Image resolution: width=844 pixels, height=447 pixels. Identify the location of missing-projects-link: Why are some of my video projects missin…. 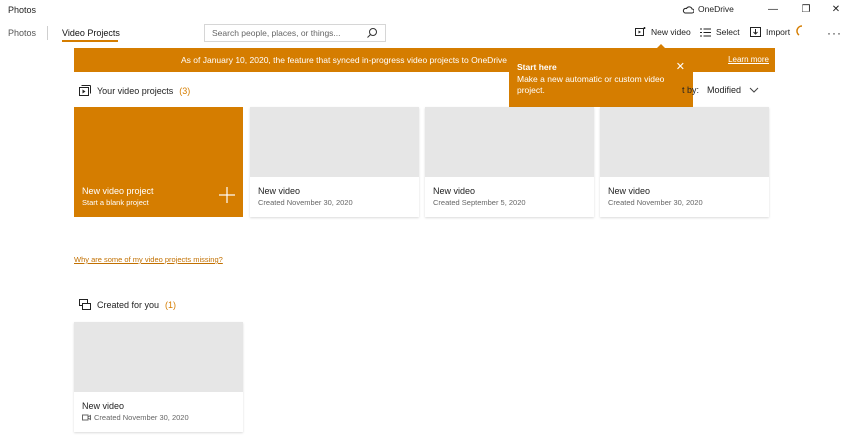
(148, 259).